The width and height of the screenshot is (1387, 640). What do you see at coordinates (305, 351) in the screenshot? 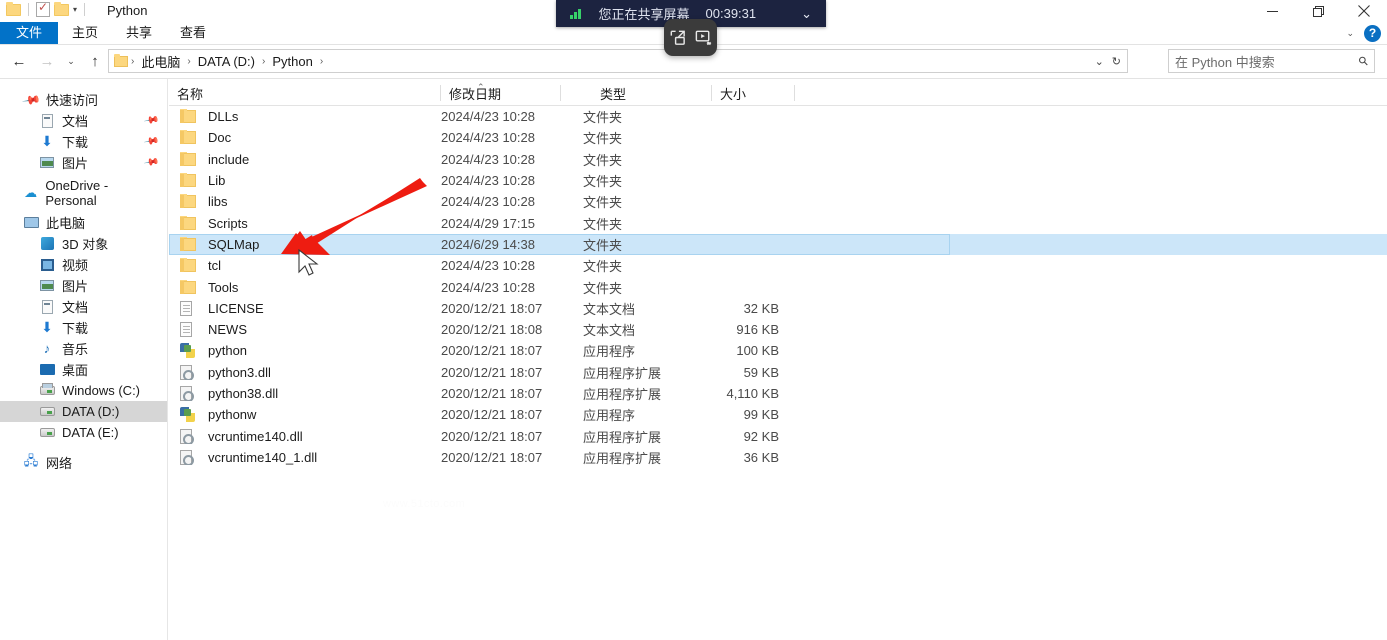
I see `file-name-cell: python` at bounding box center [305, 351].